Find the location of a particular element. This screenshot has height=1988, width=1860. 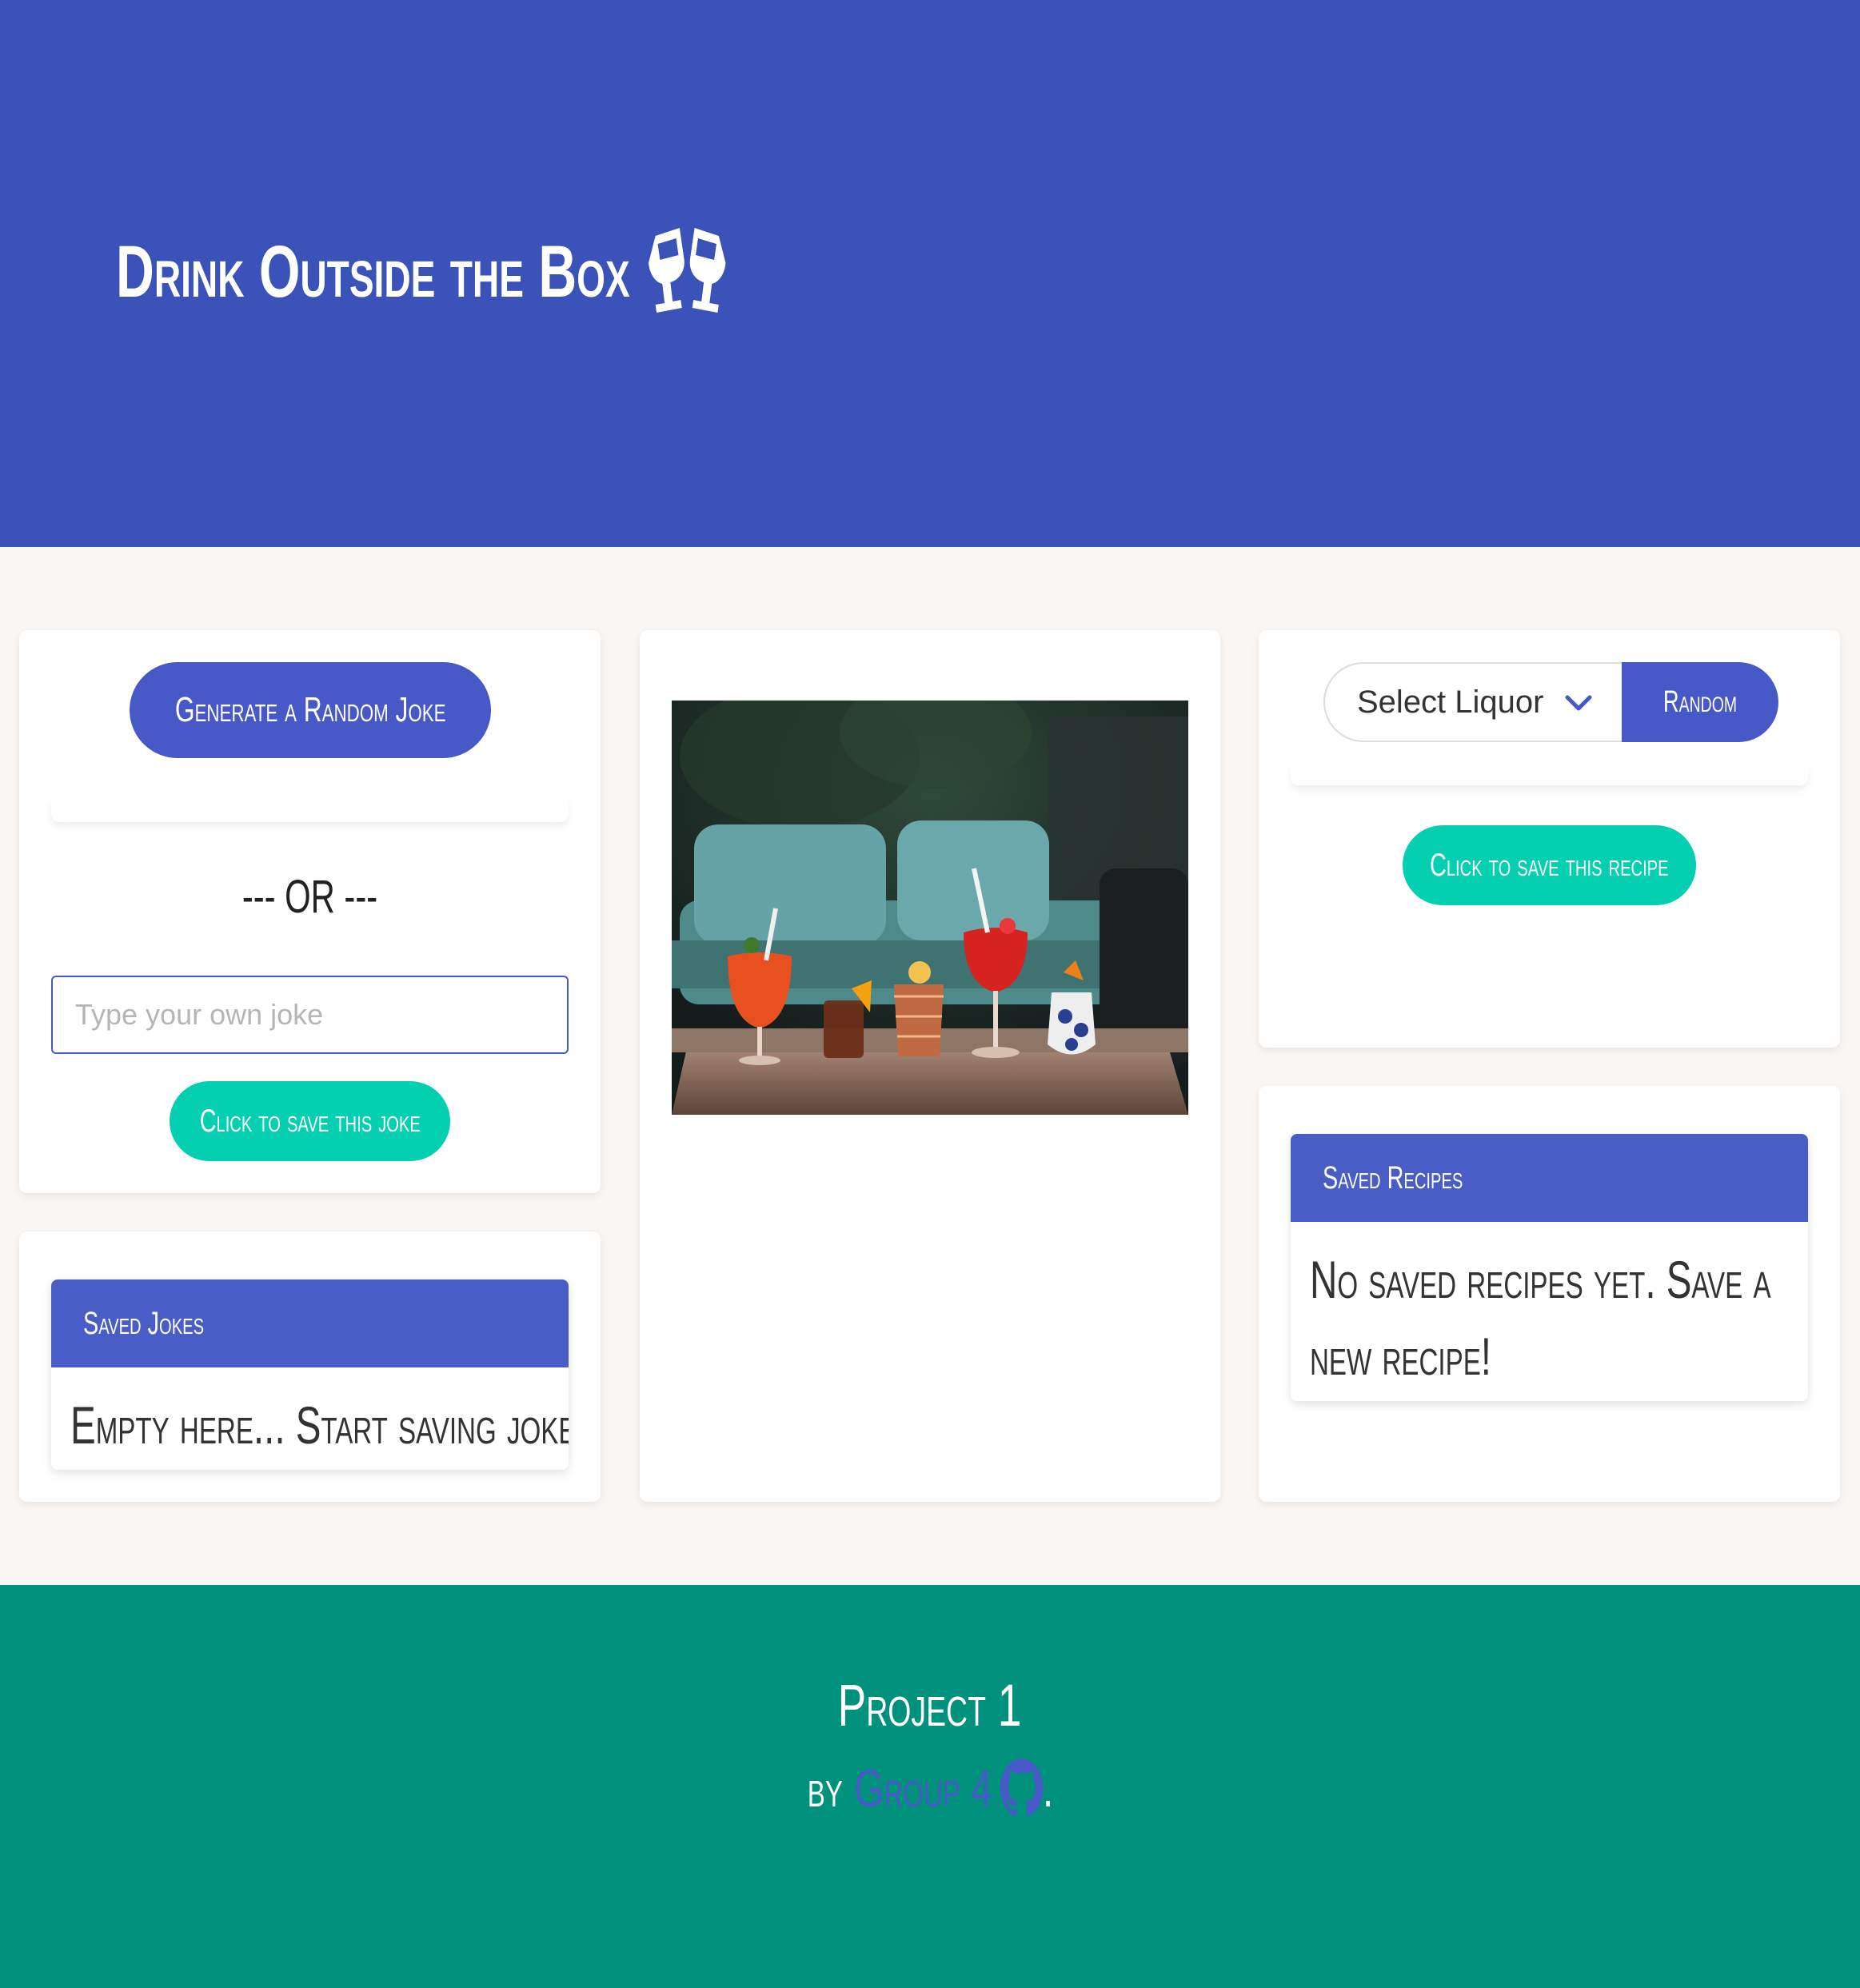

save-joke-button: Click to save this joke is located at coordinates (310, 1121).